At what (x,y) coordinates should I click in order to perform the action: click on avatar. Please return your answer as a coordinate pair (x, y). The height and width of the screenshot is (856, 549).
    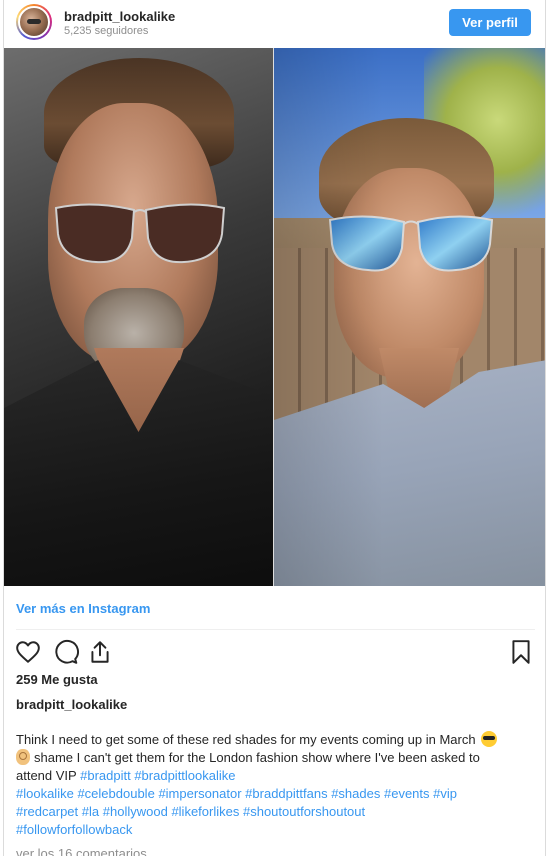
    Looking at the image, I should click on (34, 22).